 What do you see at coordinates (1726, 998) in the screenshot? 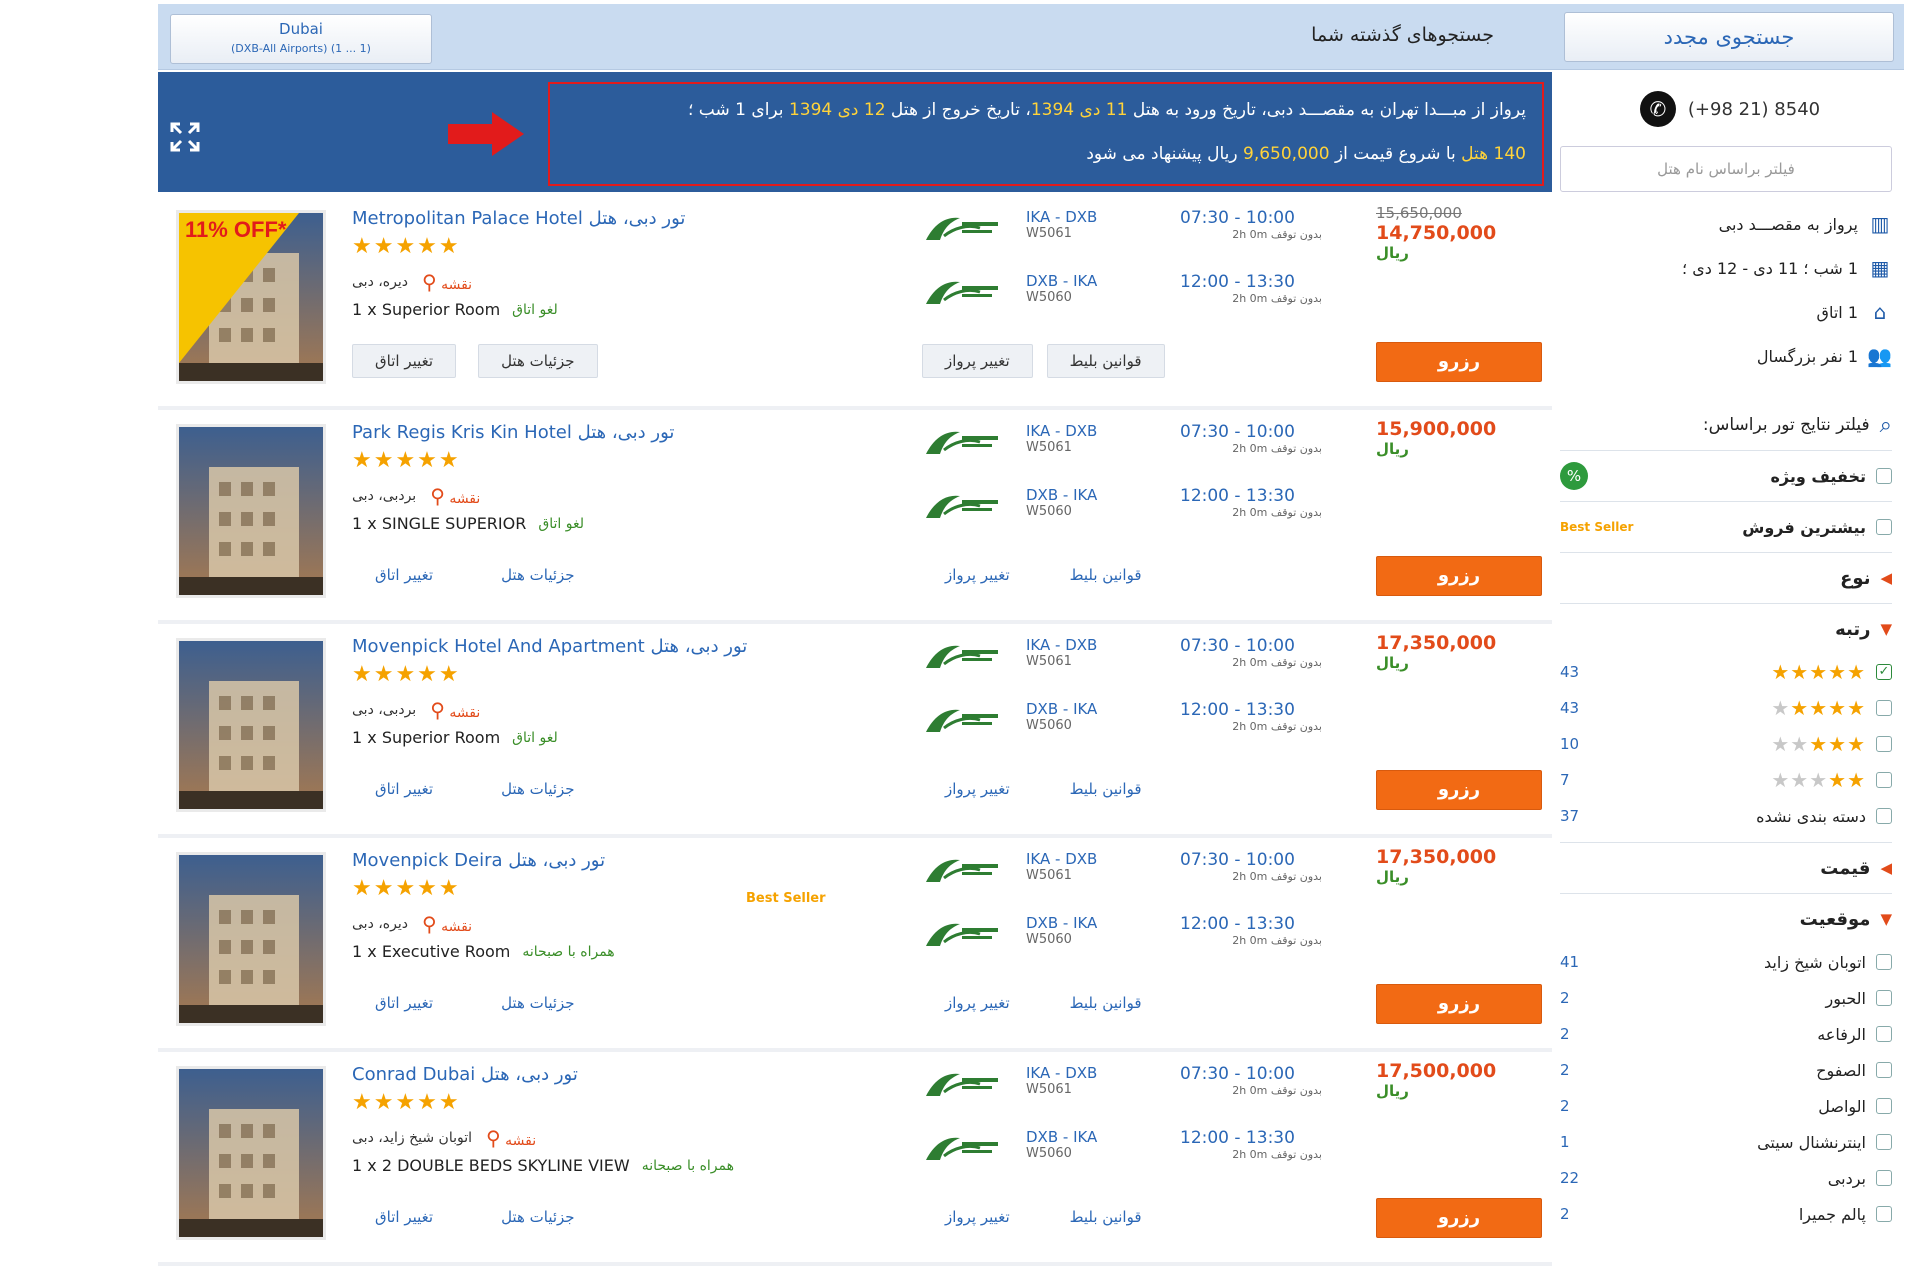
I see `location-filter: الحبور 2` at bounding box center [1726, 998].